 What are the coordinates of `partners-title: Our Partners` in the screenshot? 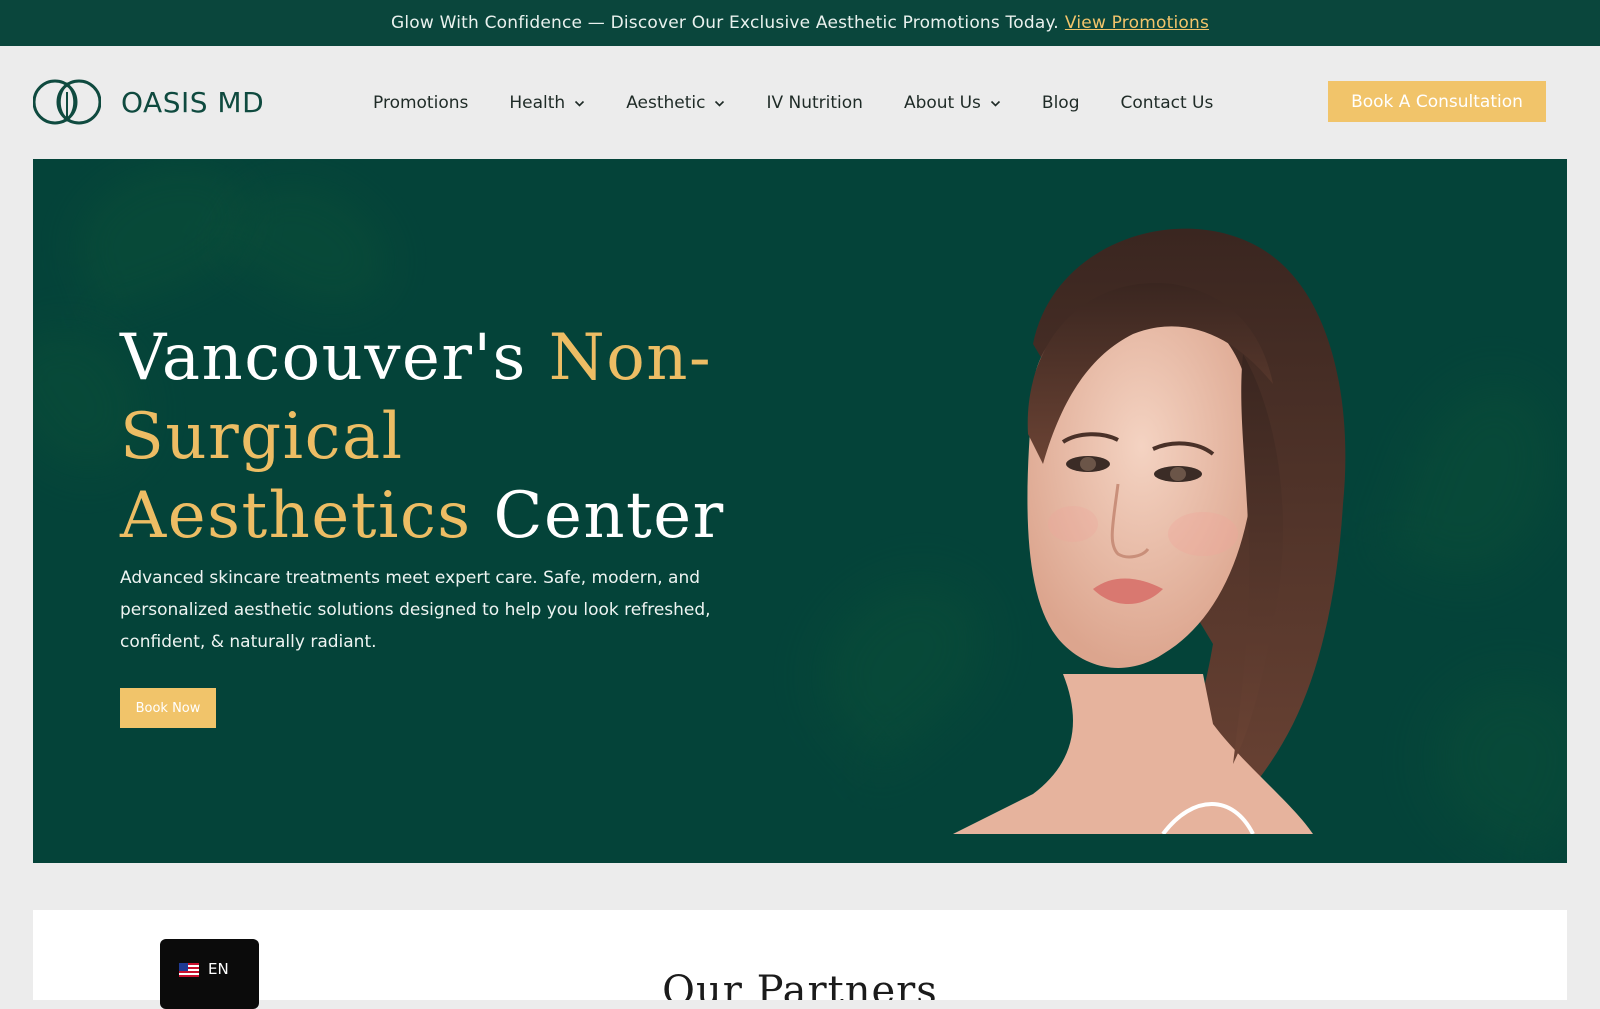 It's located at (800, 984).